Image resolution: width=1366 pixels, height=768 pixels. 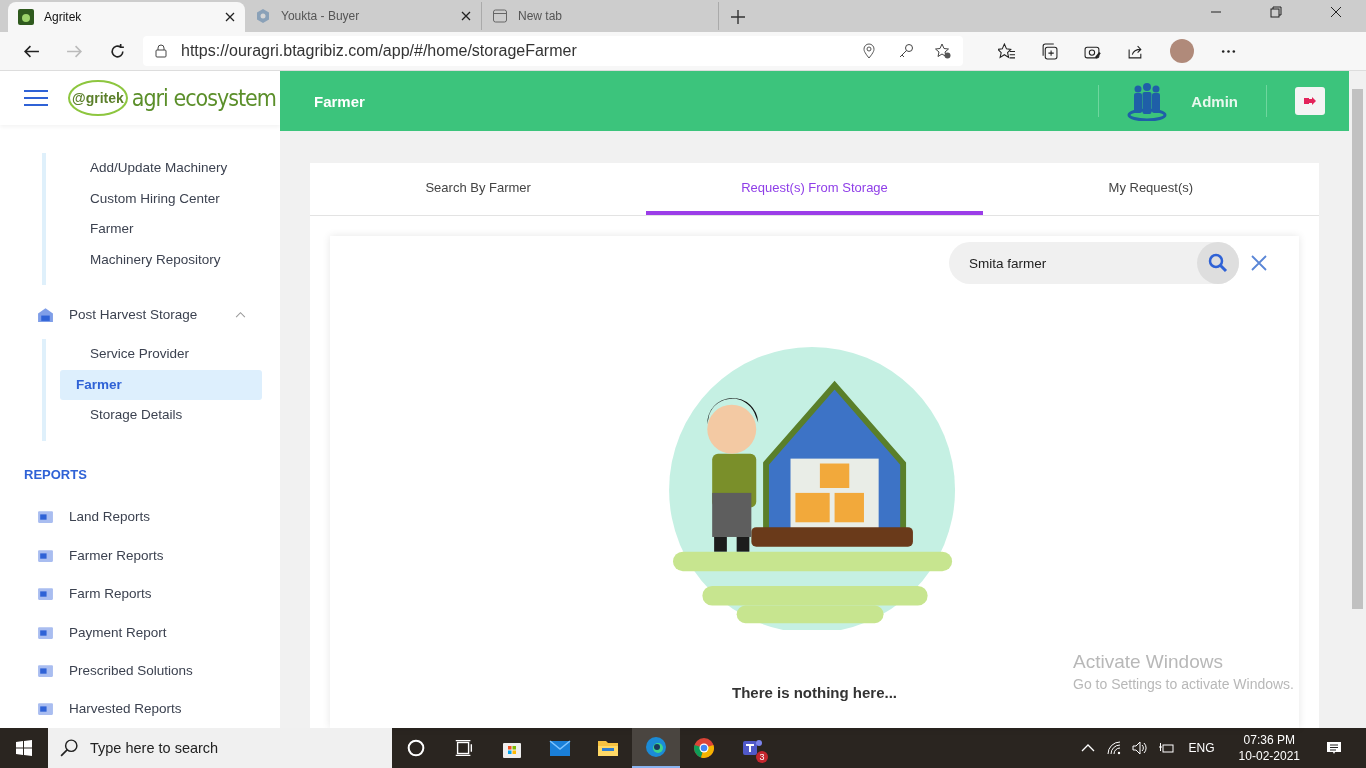 I want to click on menu-item: Harvested Reports, so click(x=140, y=708).